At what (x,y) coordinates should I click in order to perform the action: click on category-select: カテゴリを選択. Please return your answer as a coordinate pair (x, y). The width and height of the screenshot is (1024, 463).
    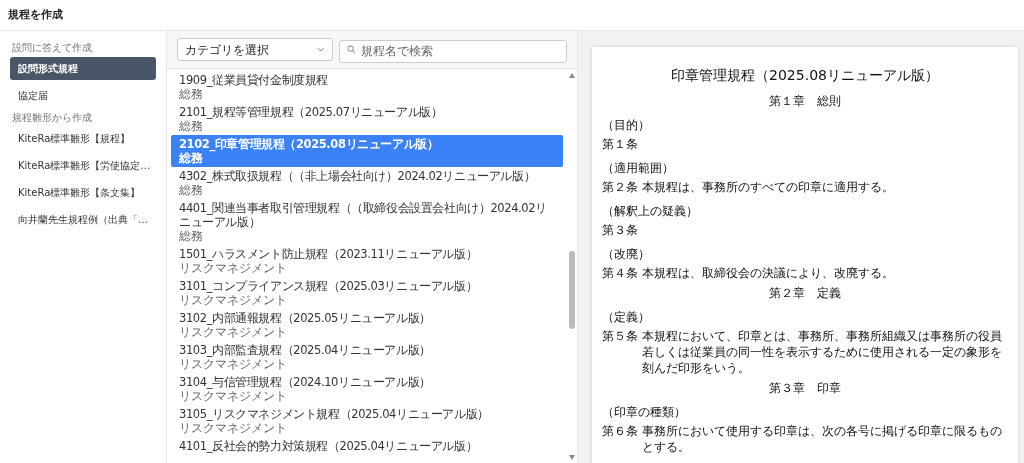
    Looking at the image, I should click on (255, 49).